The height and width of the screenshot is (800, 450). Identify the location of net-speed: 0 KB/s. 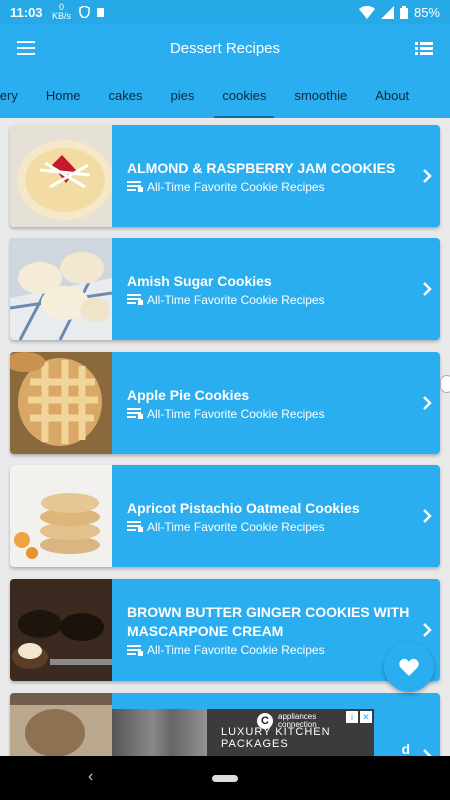
(62, 11).